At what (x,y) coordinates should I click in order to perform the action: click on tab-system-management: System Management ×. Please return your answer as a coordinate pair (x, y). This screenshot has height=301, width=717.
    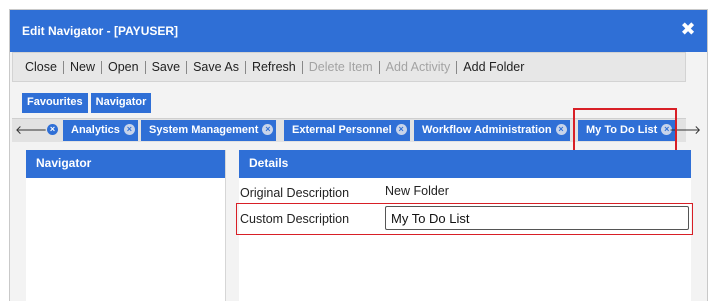
    Looking at the image, I should click on (209, 130).